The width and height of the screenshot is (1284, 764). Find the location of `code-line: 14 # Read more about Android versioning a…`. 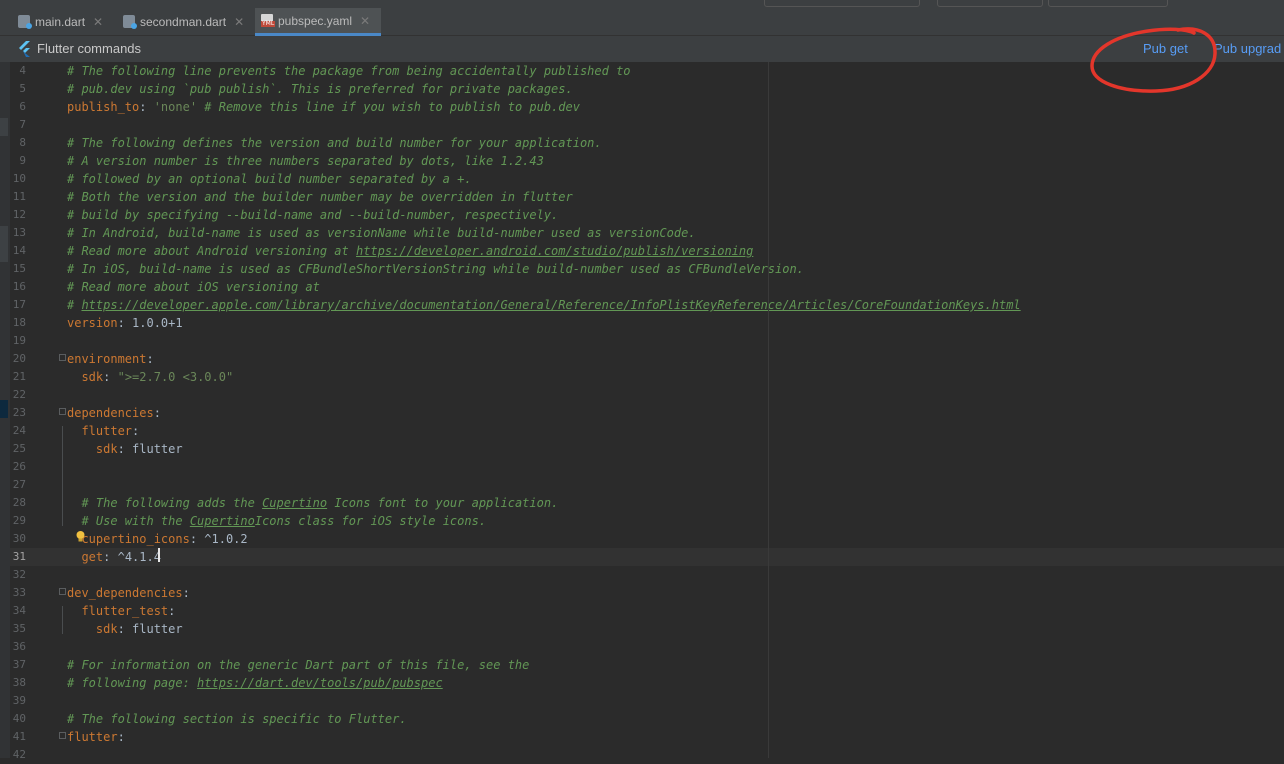

code-line: 14 # Read more about Android versioning a… is located at coordinates (647, 251).